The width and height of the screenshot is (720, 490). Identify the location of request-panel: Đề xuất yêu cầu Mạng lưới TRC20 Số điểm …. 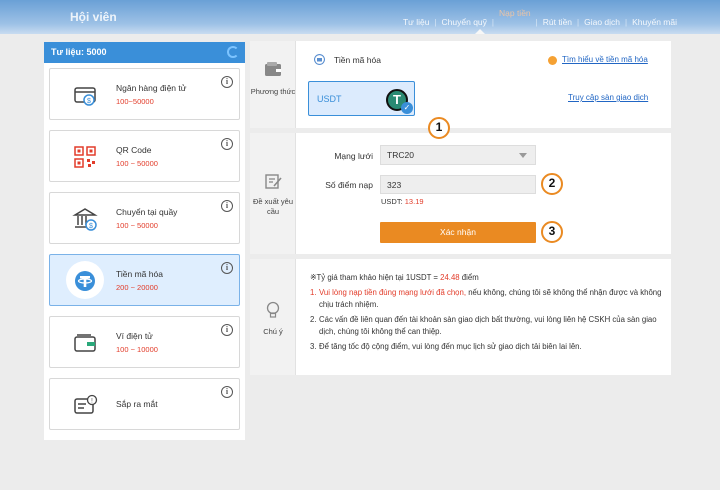
(460, 193).